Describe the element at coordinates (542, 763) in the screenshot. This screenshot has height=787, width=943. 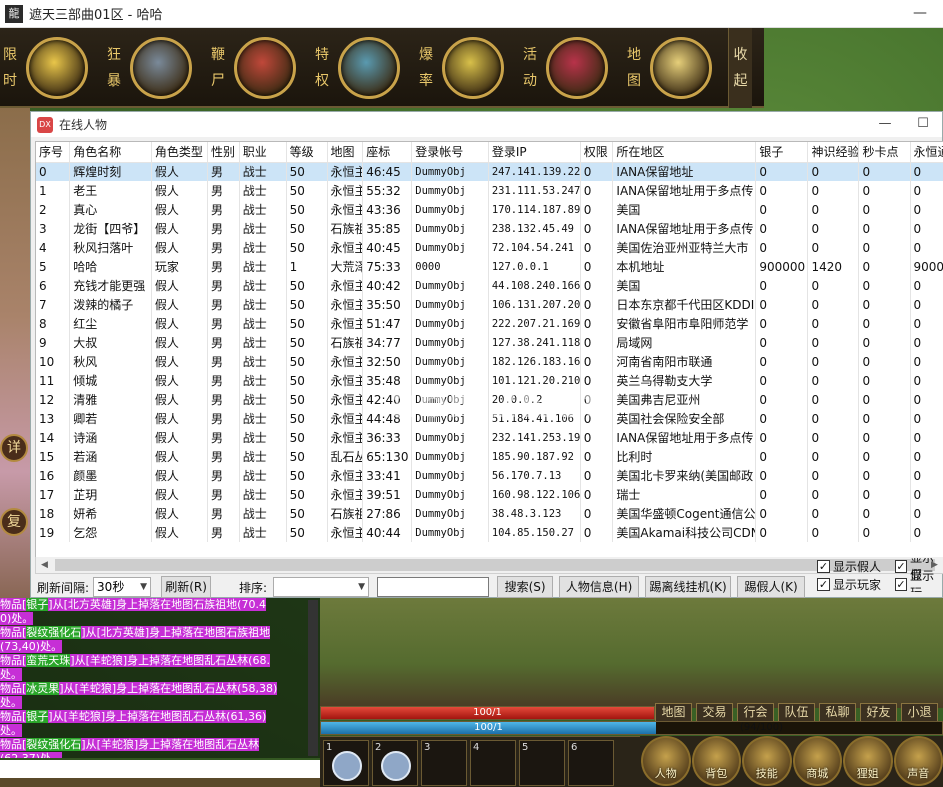
I see `quick-slot: 5` at that location.